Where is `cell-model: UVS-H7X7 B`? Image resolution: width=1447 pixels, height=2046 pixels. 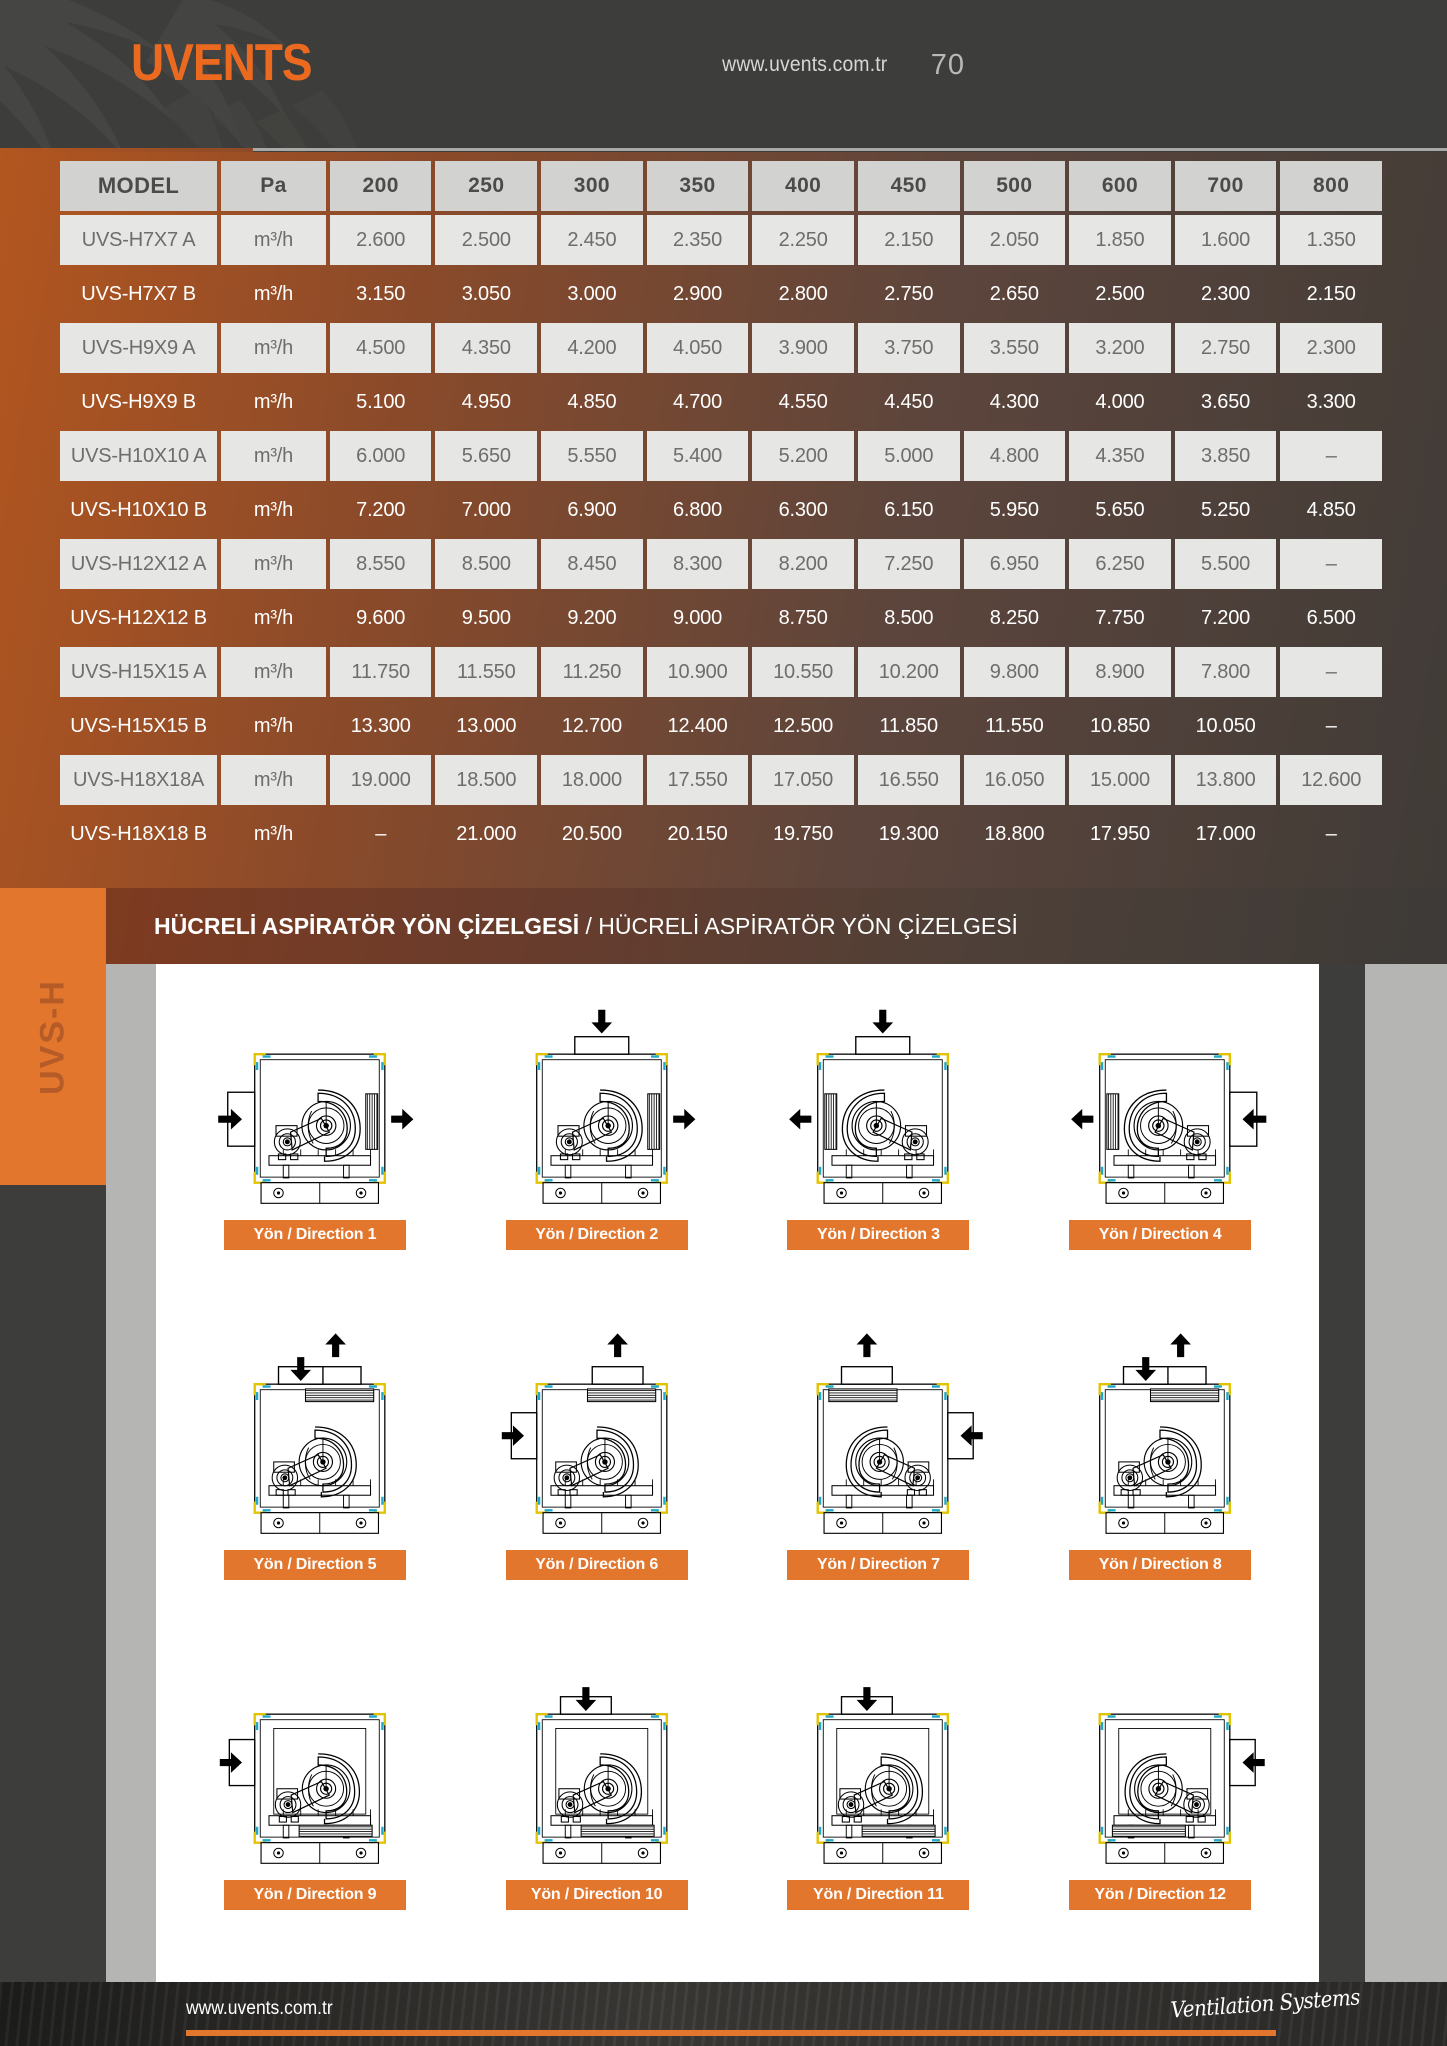 cell-model: UVS-H7X7 B is located at coordinates (138, 293).